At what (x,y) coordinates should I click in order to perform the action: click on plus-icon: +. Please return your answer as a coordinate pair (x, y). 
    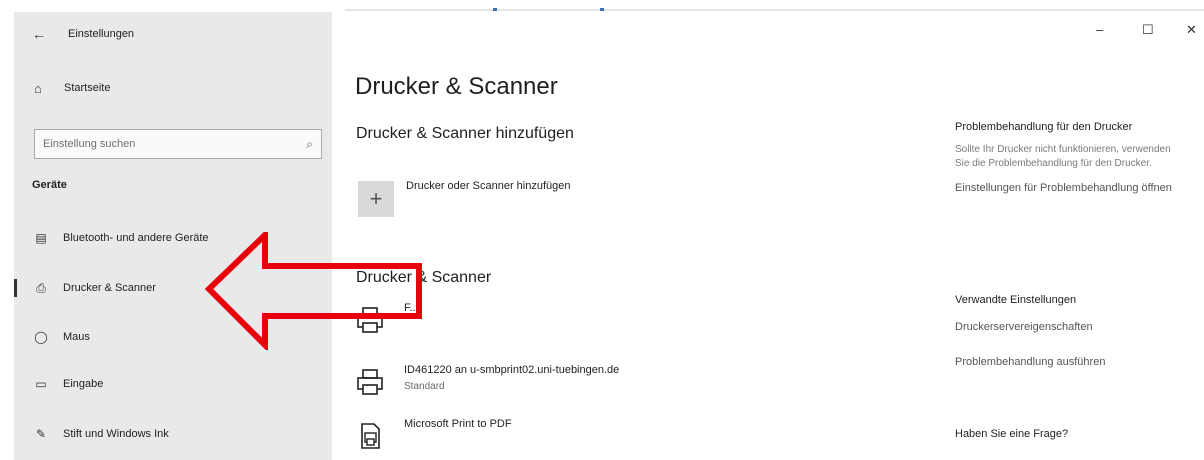
    Looking at the image, I should click on (376, 198).